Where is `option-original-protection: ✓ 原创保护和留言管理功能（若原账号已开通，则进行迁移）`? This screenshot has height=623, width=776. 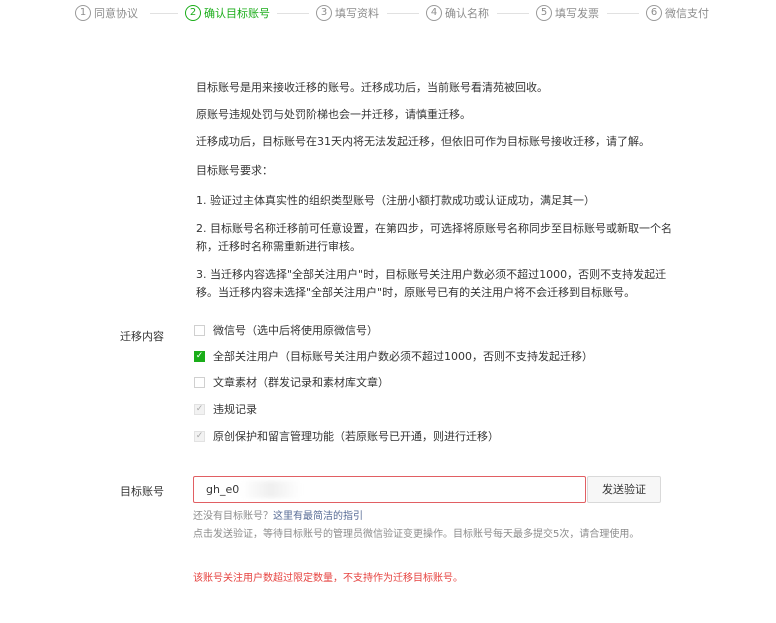
option-original-protection: ✓ 原创保护和留言管理功能（若原账号已开通，则进行迁移） is located at coordinates (346, 436).